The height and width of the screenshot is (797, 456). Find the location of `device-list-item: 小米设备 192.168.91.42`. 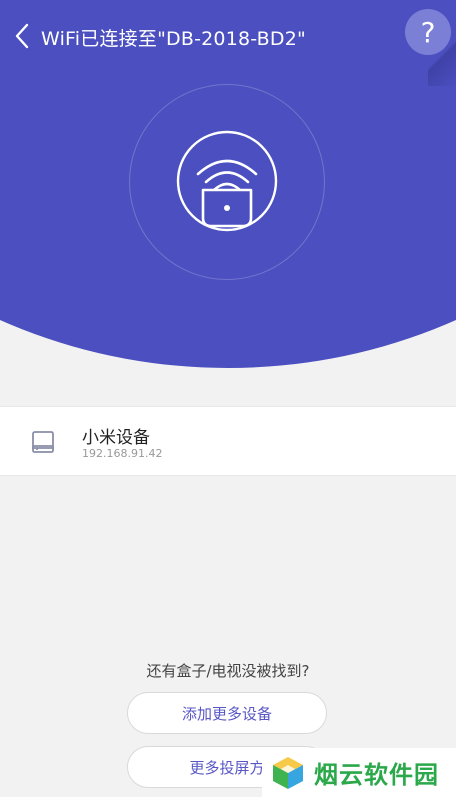

device-list-item: 小米设备 192.168.91.42 is located at coordinates (228, 441).